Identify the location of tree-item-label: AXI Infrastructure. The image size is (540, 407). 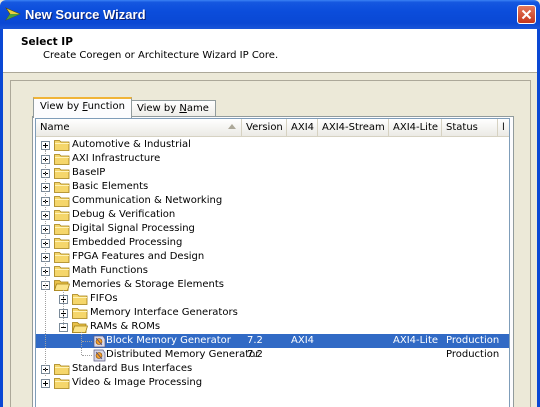
(116, 158).